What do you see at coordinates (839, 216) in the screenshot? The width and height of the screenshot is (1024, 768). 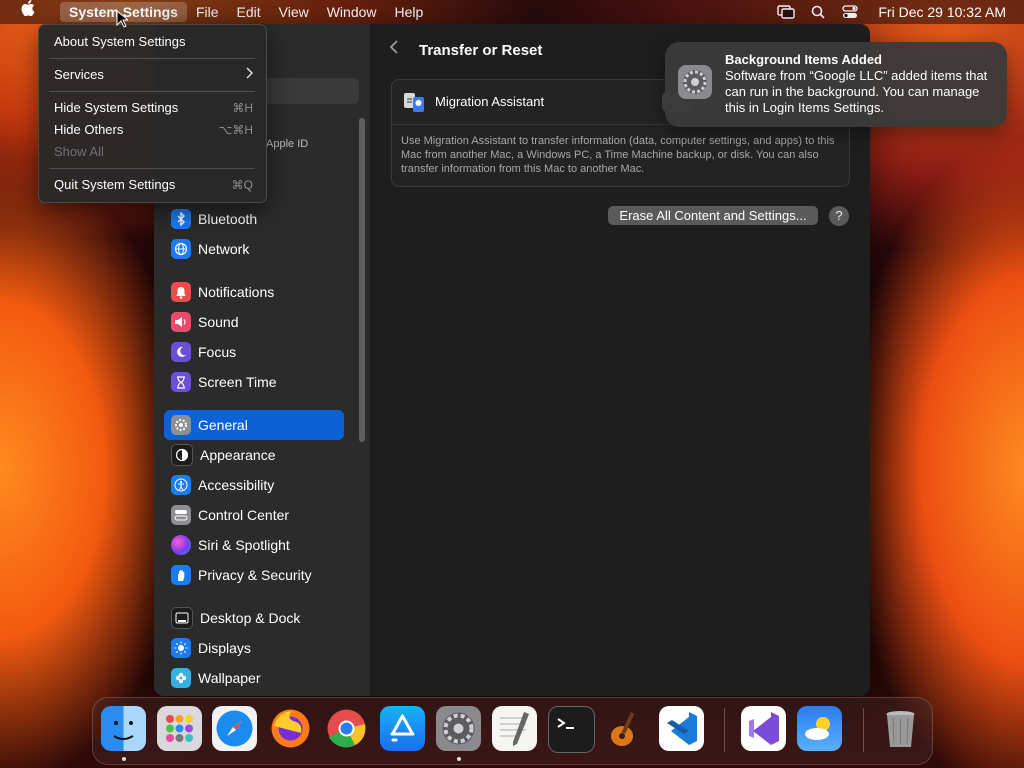 I see `help-button: ?` at bounding box center [839, 216].